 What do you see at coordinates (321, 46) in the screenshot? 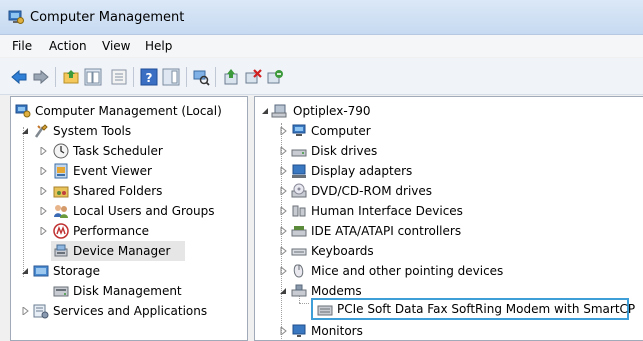
I see `menu-bar: File Action View Help` at bounding box center [321, 46].